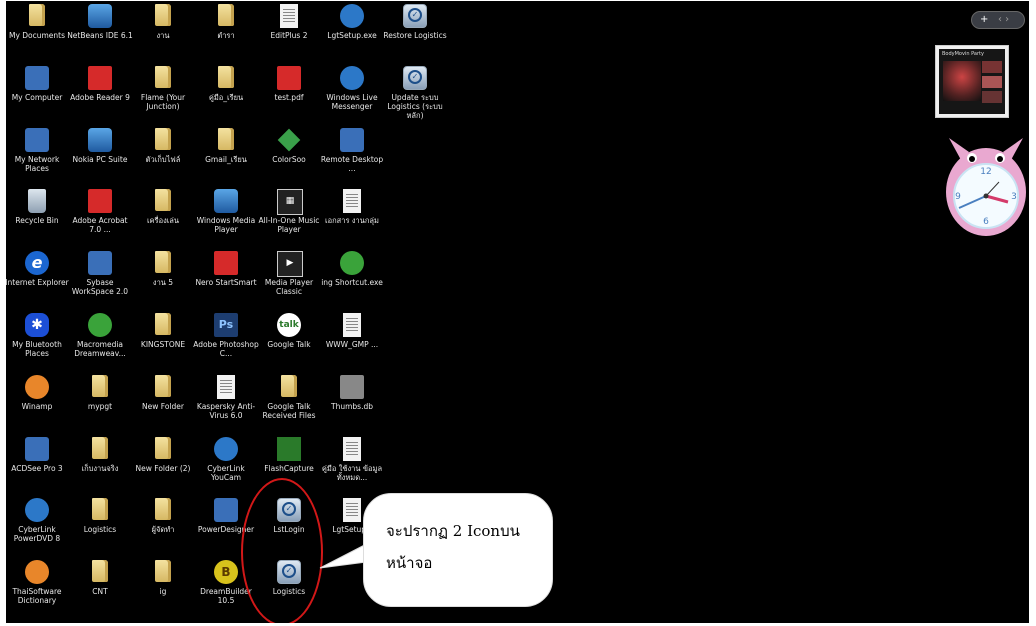 Image resolution: width=1036 pixels, height=626 pixels. Describe the element at coordinates (100, 525) in the screenshot. I see `desktop-icon: Logistics` at that location.